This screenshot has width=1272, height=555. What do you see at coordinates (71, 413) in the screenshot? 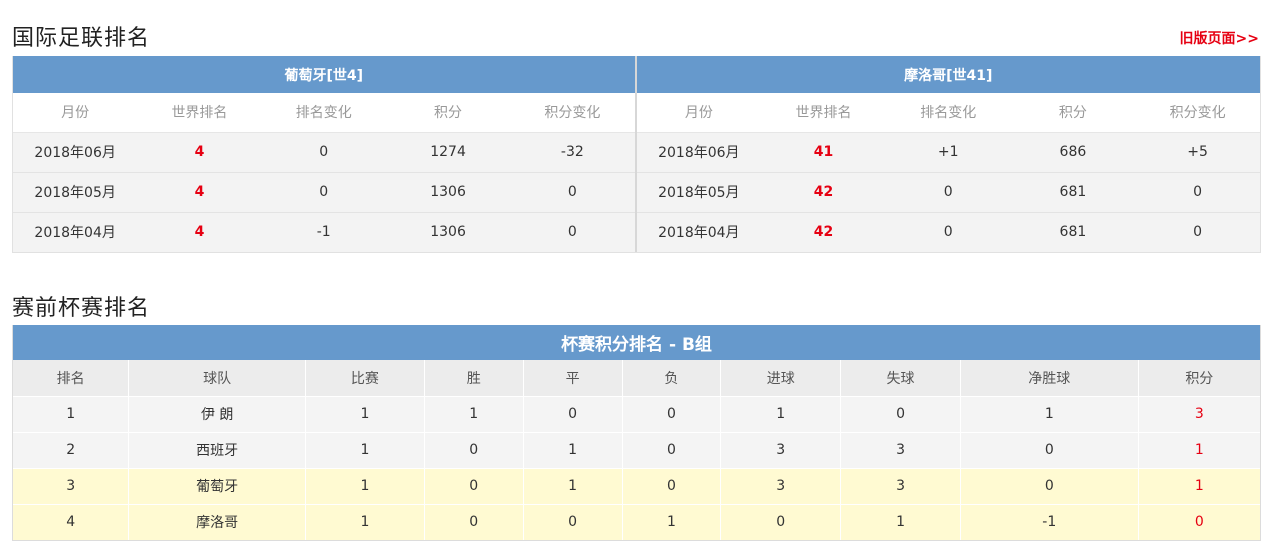
I see `cell-rank: 1` at bounding box center [71, 413].